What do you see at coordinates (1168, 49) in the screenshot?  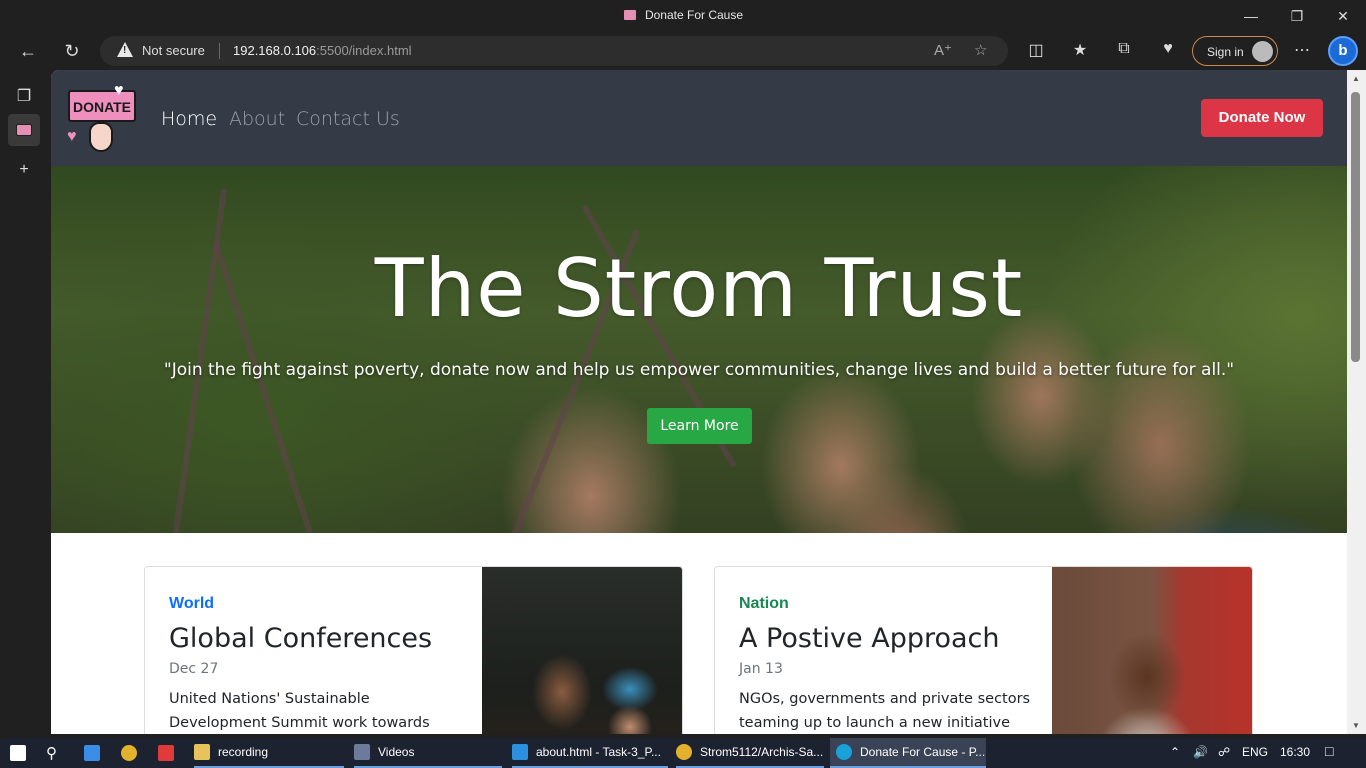 I see `browser-essentials-icon: ♥` at bounding box center [1168, 49].